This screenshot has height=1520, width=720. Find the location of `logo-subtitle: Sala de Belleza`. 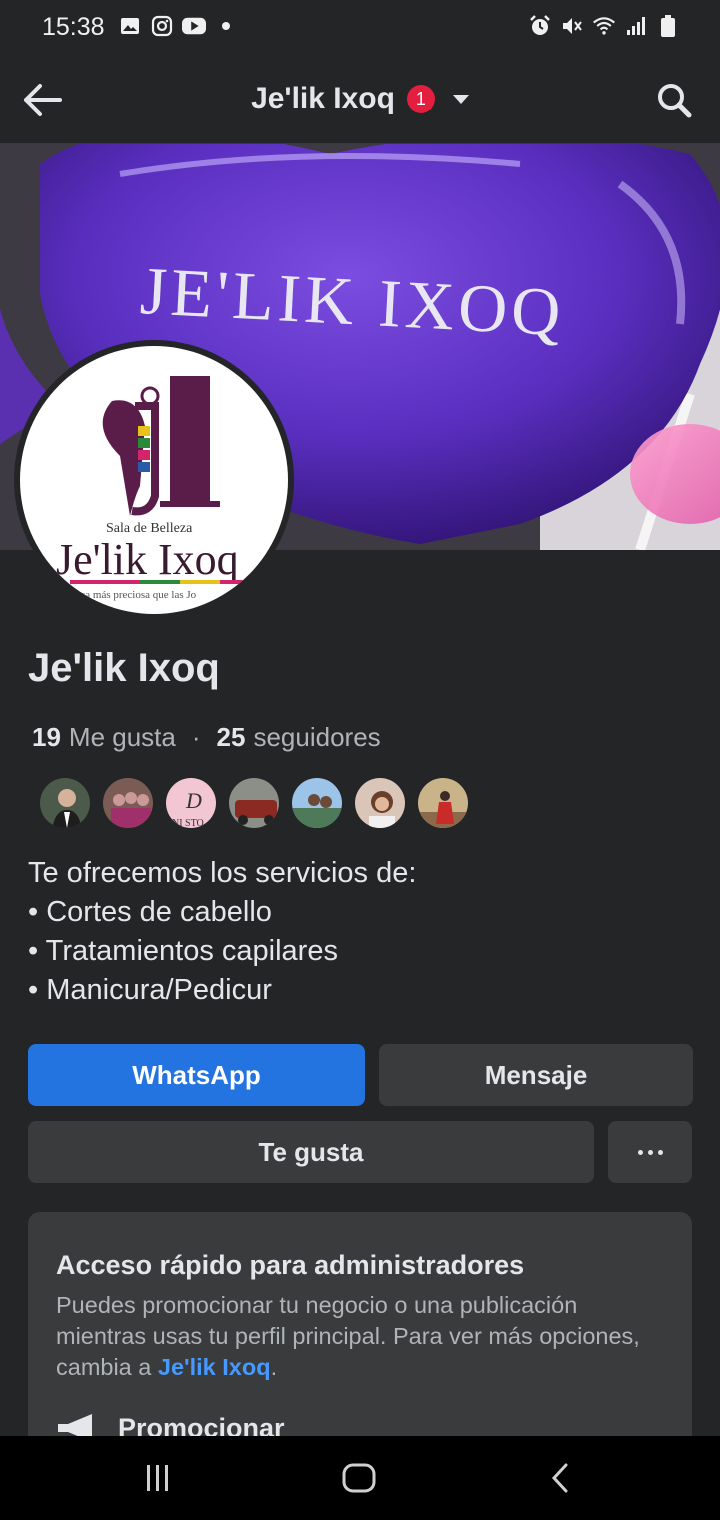

logo-subtitle: Sala de Belleza is located at coordinates (149, 528).